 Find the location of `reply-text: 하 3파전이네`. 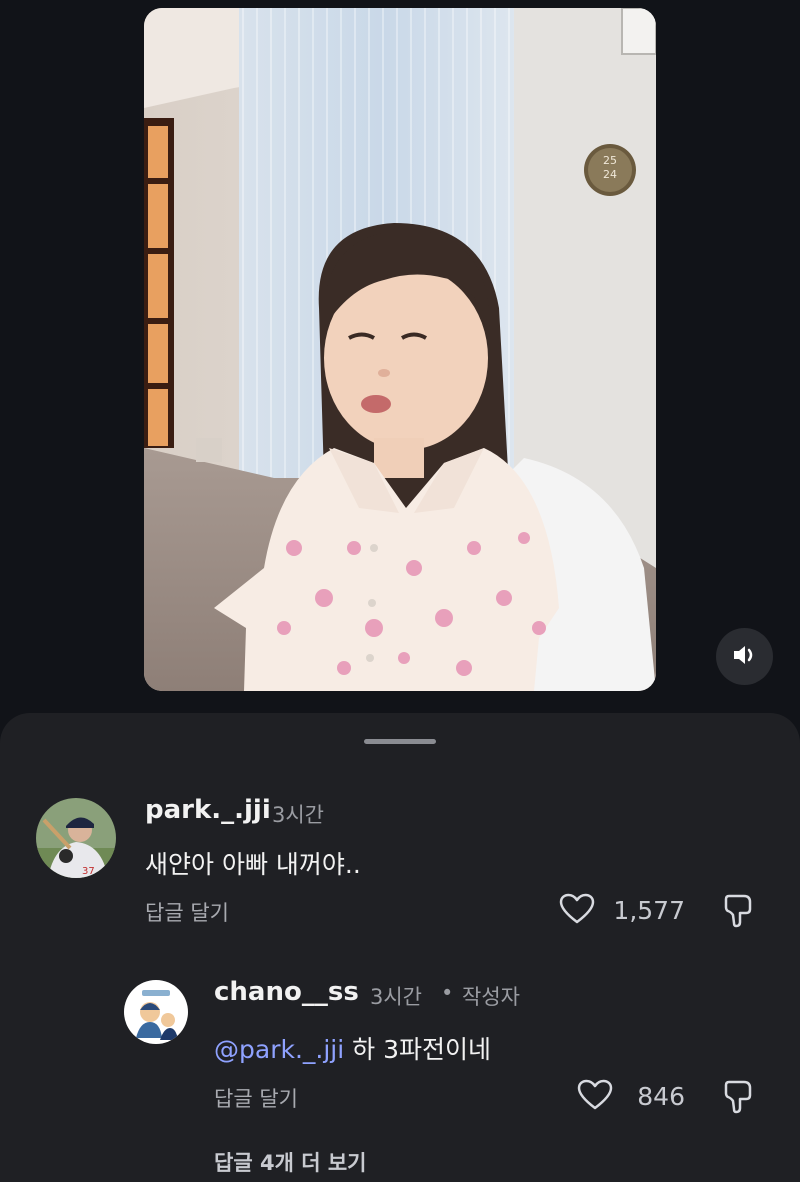

reply-text: 하 3파전이네 is located at coordinates (417, 1049).